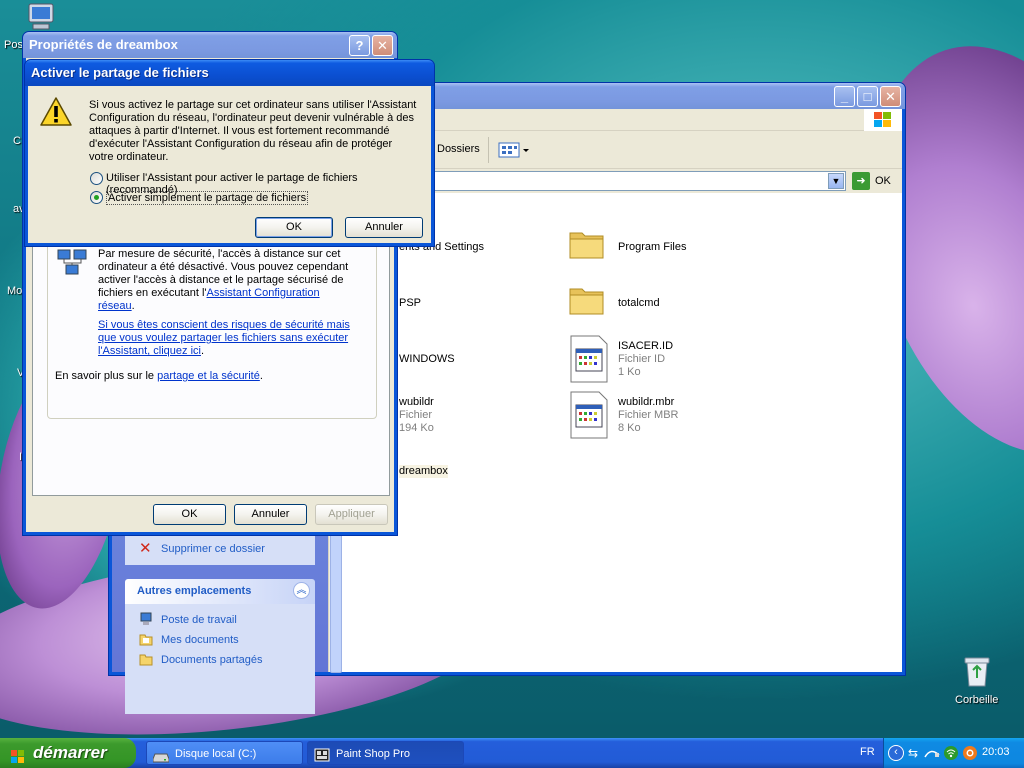  Describe the element at coordinates (216, 754) in the screenshot. I see `task-label: Disque local (C:)` at that location.